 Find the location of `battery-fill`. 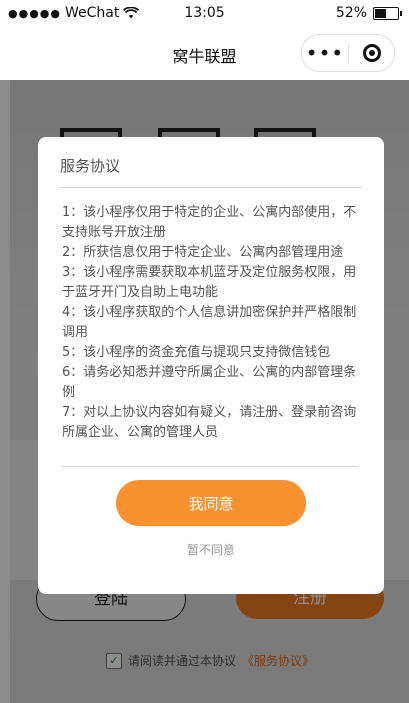

battery-fill is located at coordinates (380, 13).